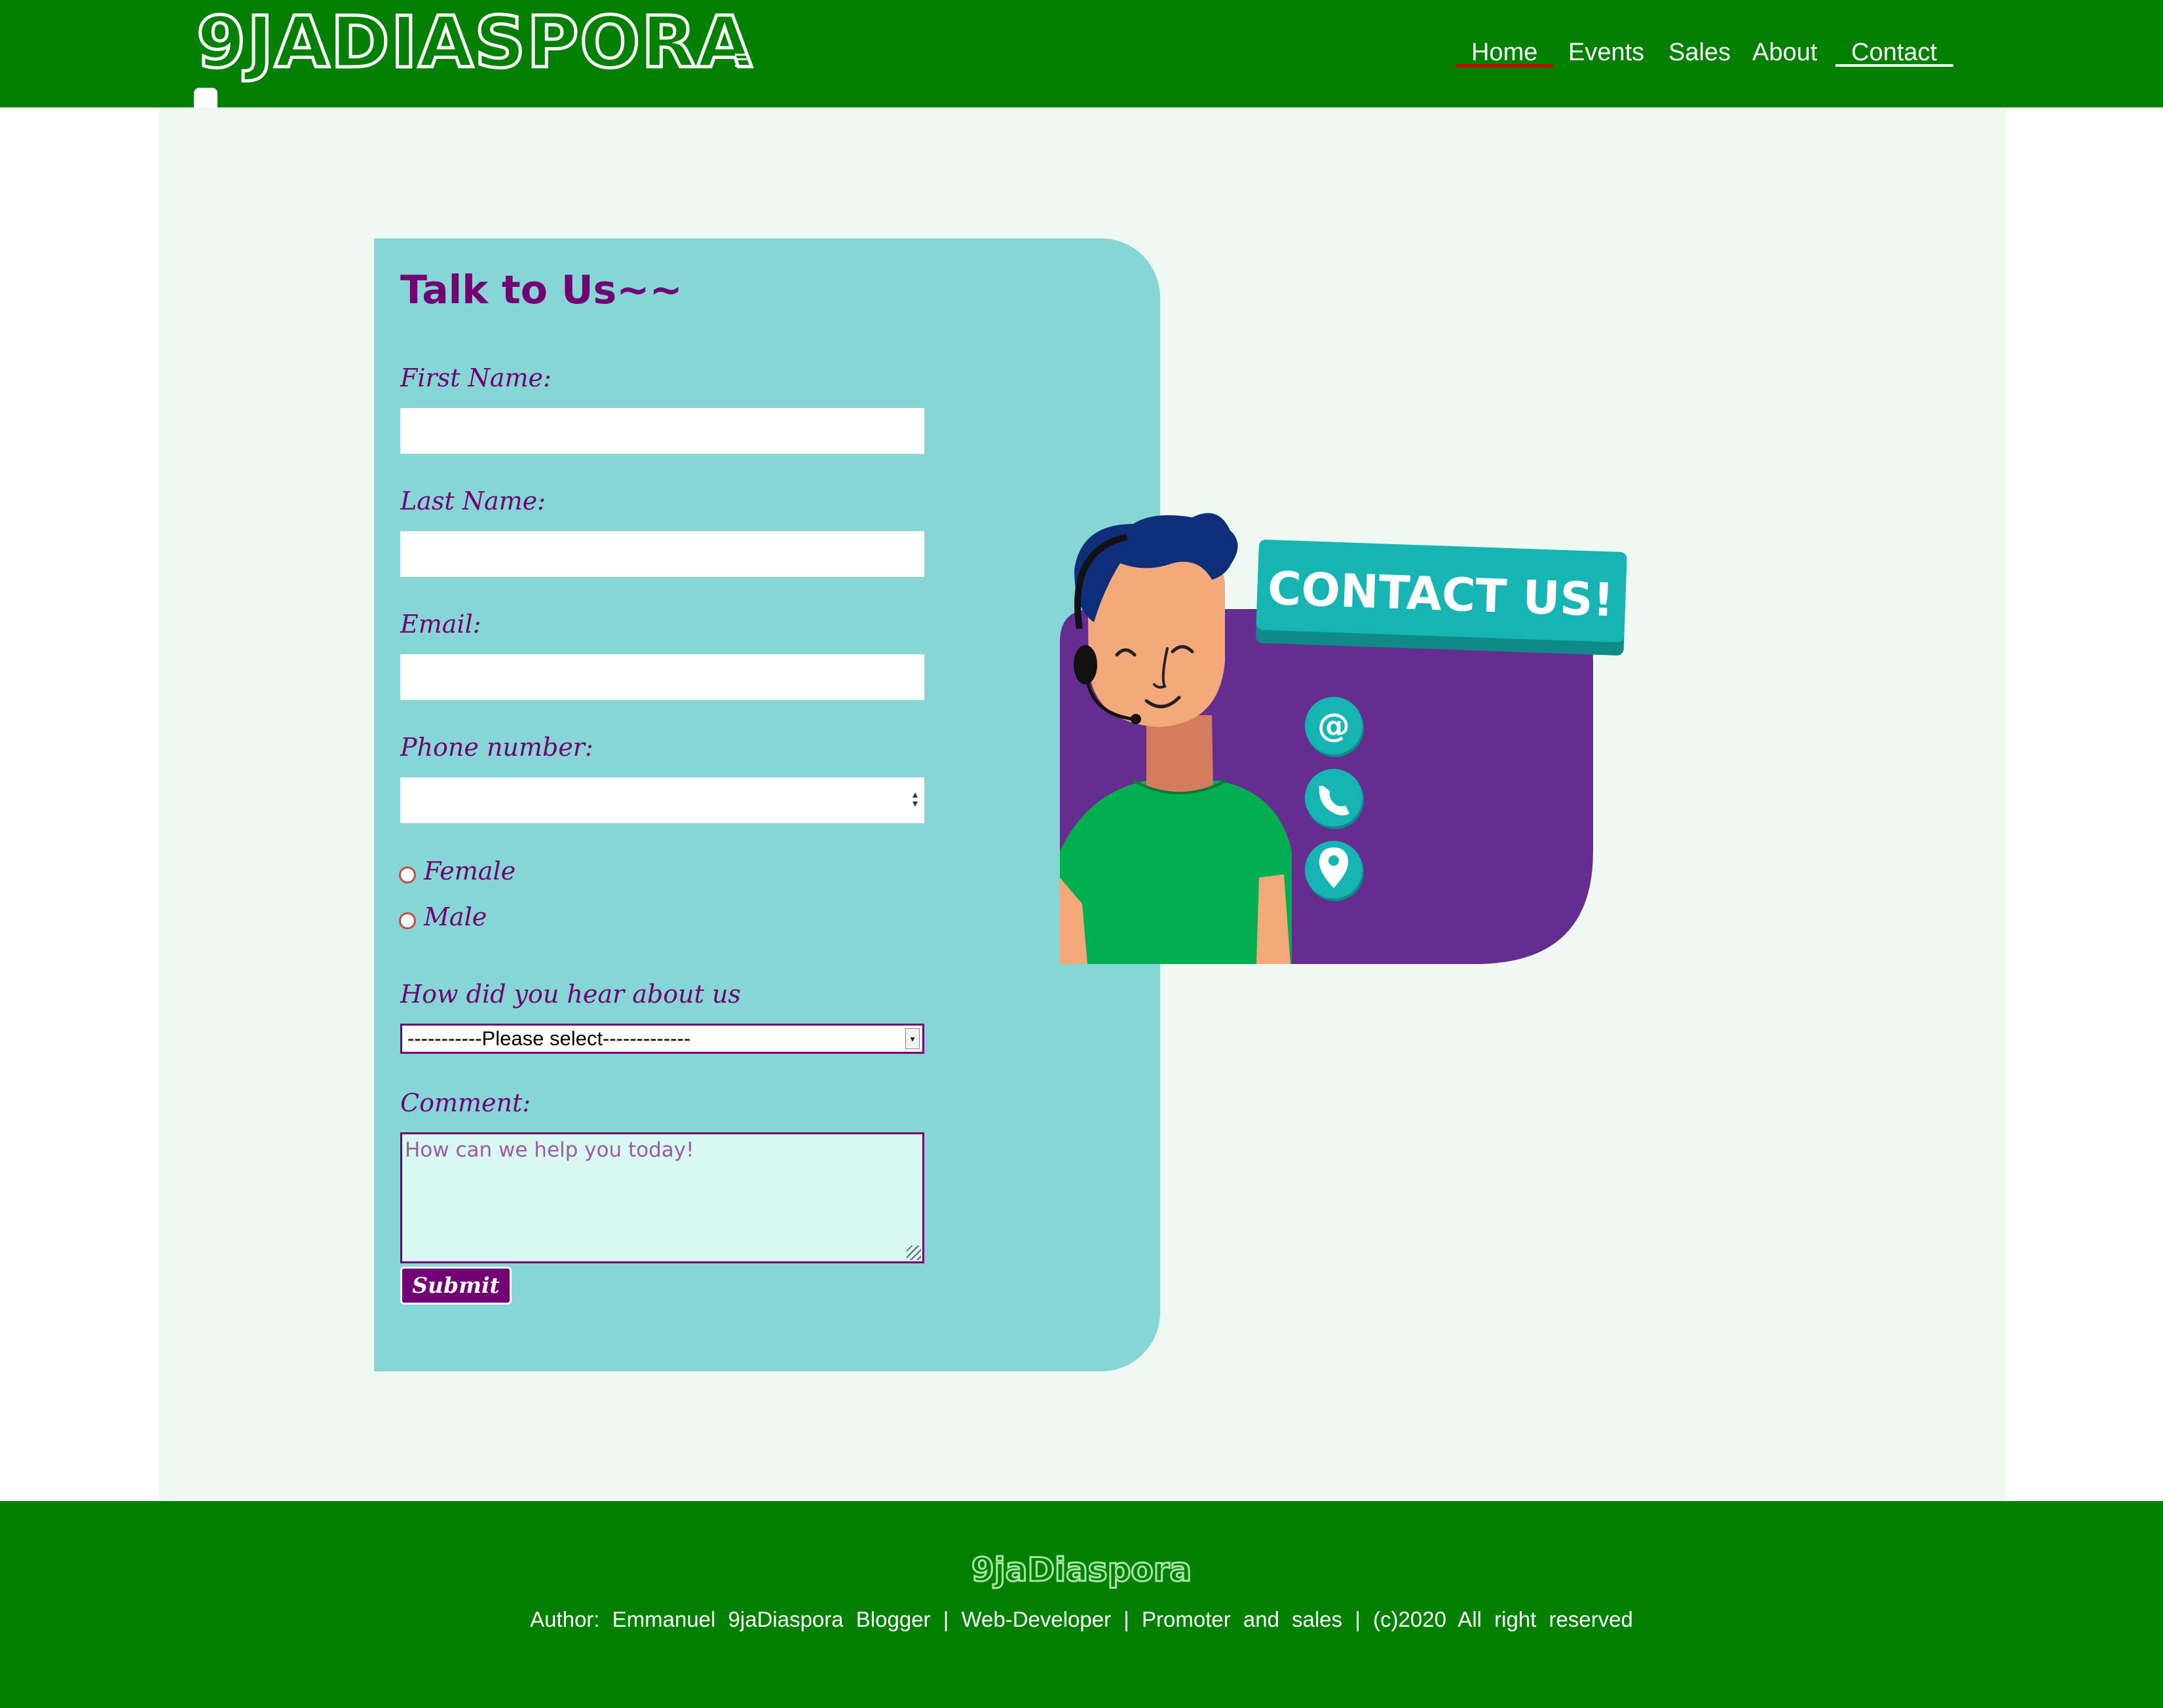 The width and height of the screenshot is (2163, 1708). I want to click on headset-earpiece, so click(1085, 664).